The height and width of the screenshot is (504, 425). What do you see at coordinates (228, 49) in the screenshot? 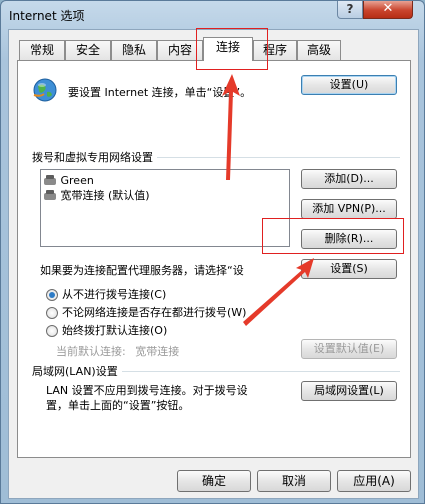
I see `tab-connections: 连接` at bounding box center [228, 49].